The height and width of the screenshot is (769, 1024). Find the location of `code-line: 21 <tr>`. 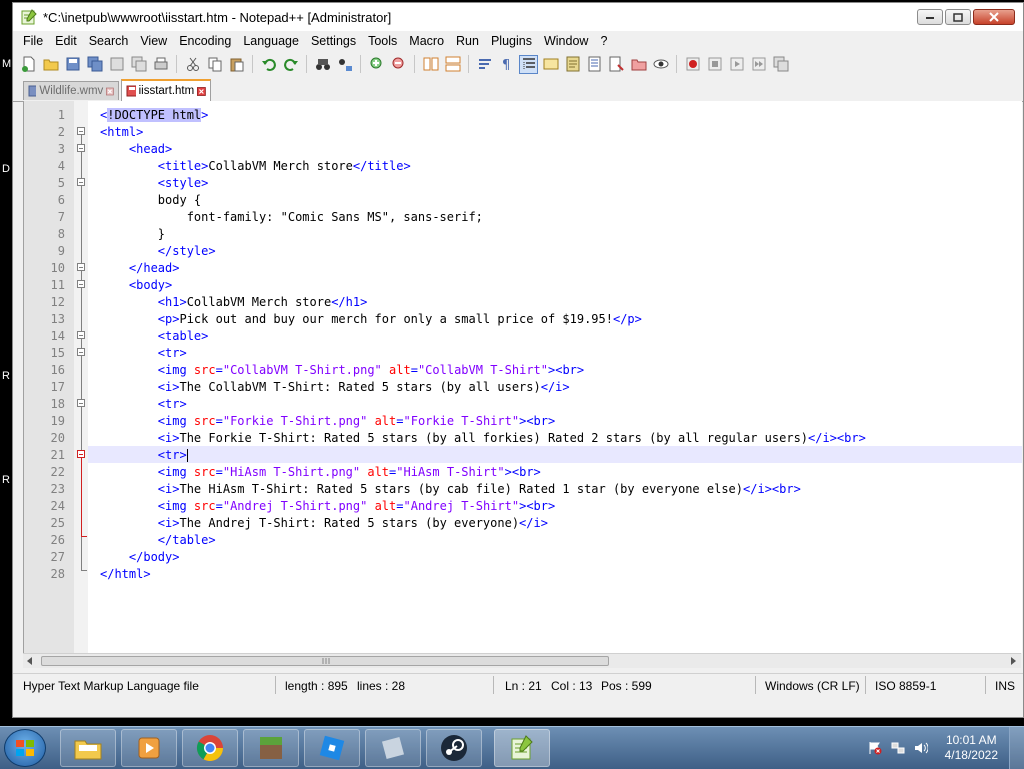

code-line: 21 <tr> is located at coordinates (536, 454).